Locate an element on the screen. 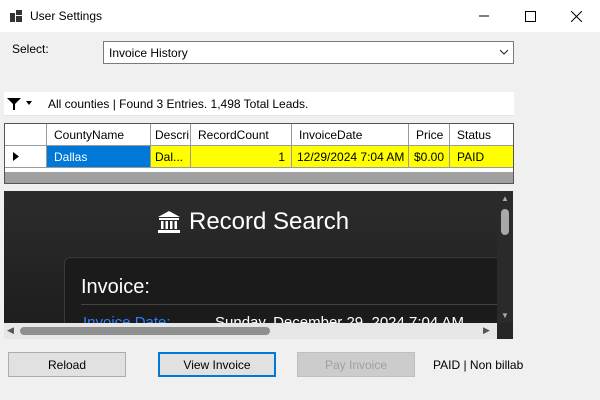 The image size is (600, 400). vertical-scrollbar: ▲ ▼ is located at coordinates (505, 257).